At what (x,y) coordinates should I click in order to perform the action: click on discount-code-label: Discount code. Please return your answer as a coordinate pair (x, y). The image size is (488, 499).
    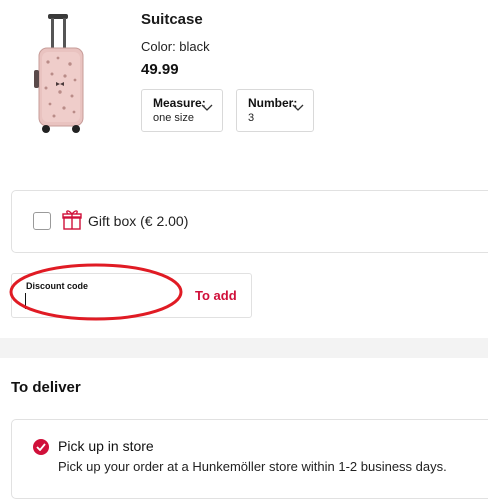
    Looking at the image, I should click on (57, 286).